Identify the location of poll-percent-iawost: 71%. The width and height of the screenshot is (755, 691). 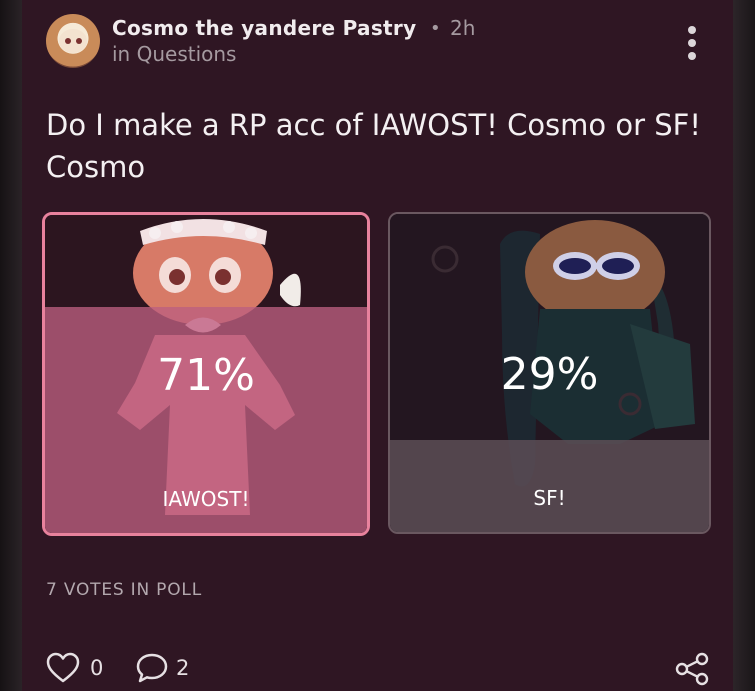
(206, 375).